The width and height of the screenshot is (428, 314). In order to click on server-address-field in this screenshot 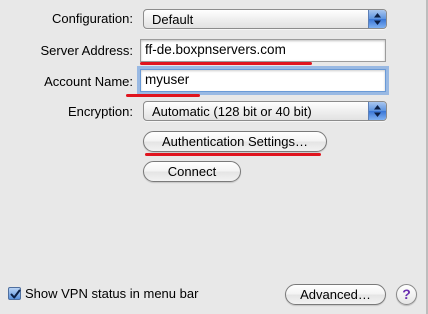, I will do `click(263, 50)`.